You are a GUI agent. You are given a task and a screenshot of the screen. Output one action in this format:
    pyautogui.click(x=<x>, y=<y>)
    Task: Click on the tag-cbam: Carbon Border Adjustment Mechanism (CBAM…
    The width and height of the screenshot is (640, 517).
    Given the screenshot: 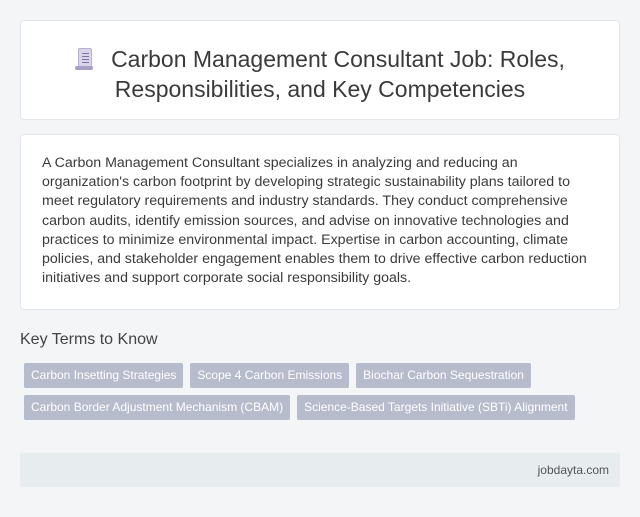 What is the action you would take?
    pyautogui.click(x=157, y=407)
    